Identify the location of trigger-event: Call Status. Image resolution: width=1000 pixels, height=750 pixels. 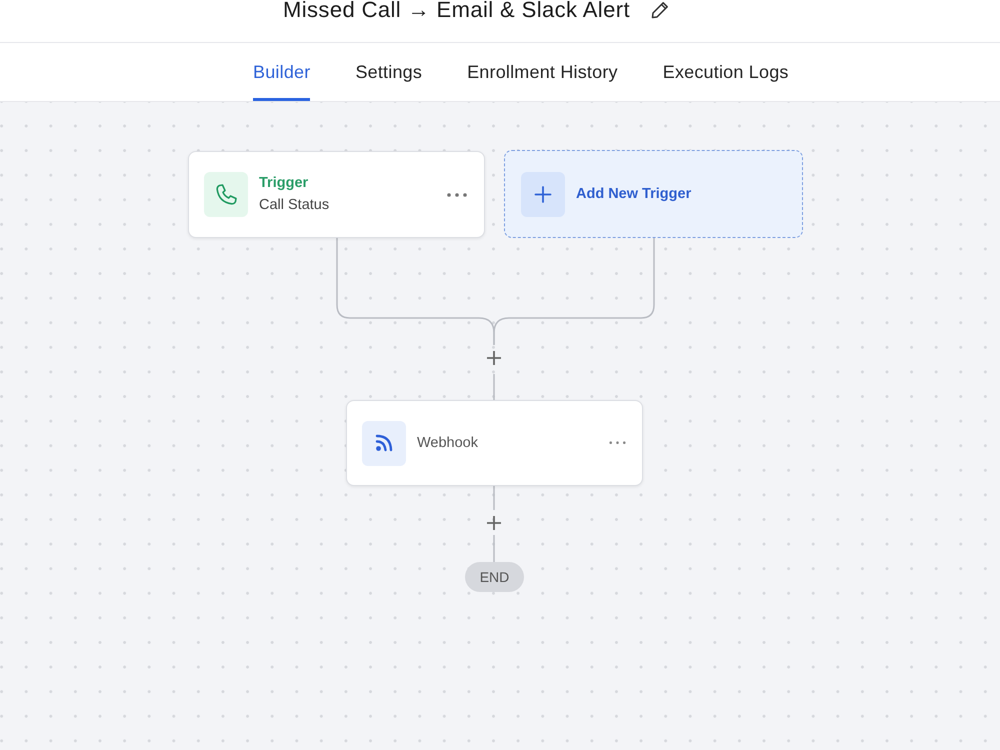
(294, 205).